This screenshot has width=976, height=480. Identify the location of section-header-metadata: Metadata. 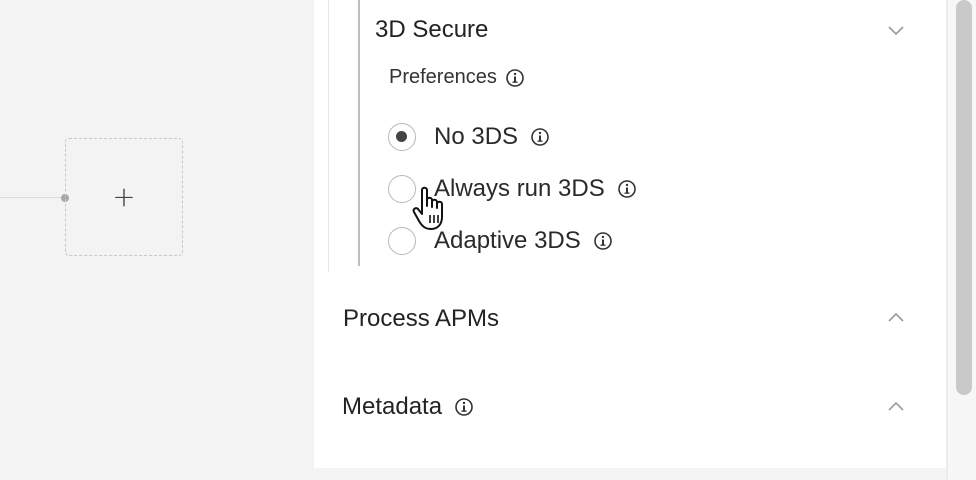
(408, 407).